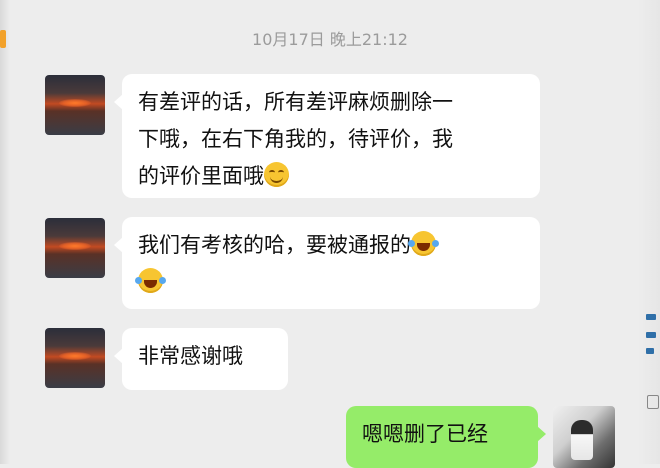 This screenshot has height=468, width=660. What do you see at coordinates (295, 102) in the screenshot?
I see `message-line: 有差评的话，所有差评麻烦删除一` at bounding box center [295, 102].